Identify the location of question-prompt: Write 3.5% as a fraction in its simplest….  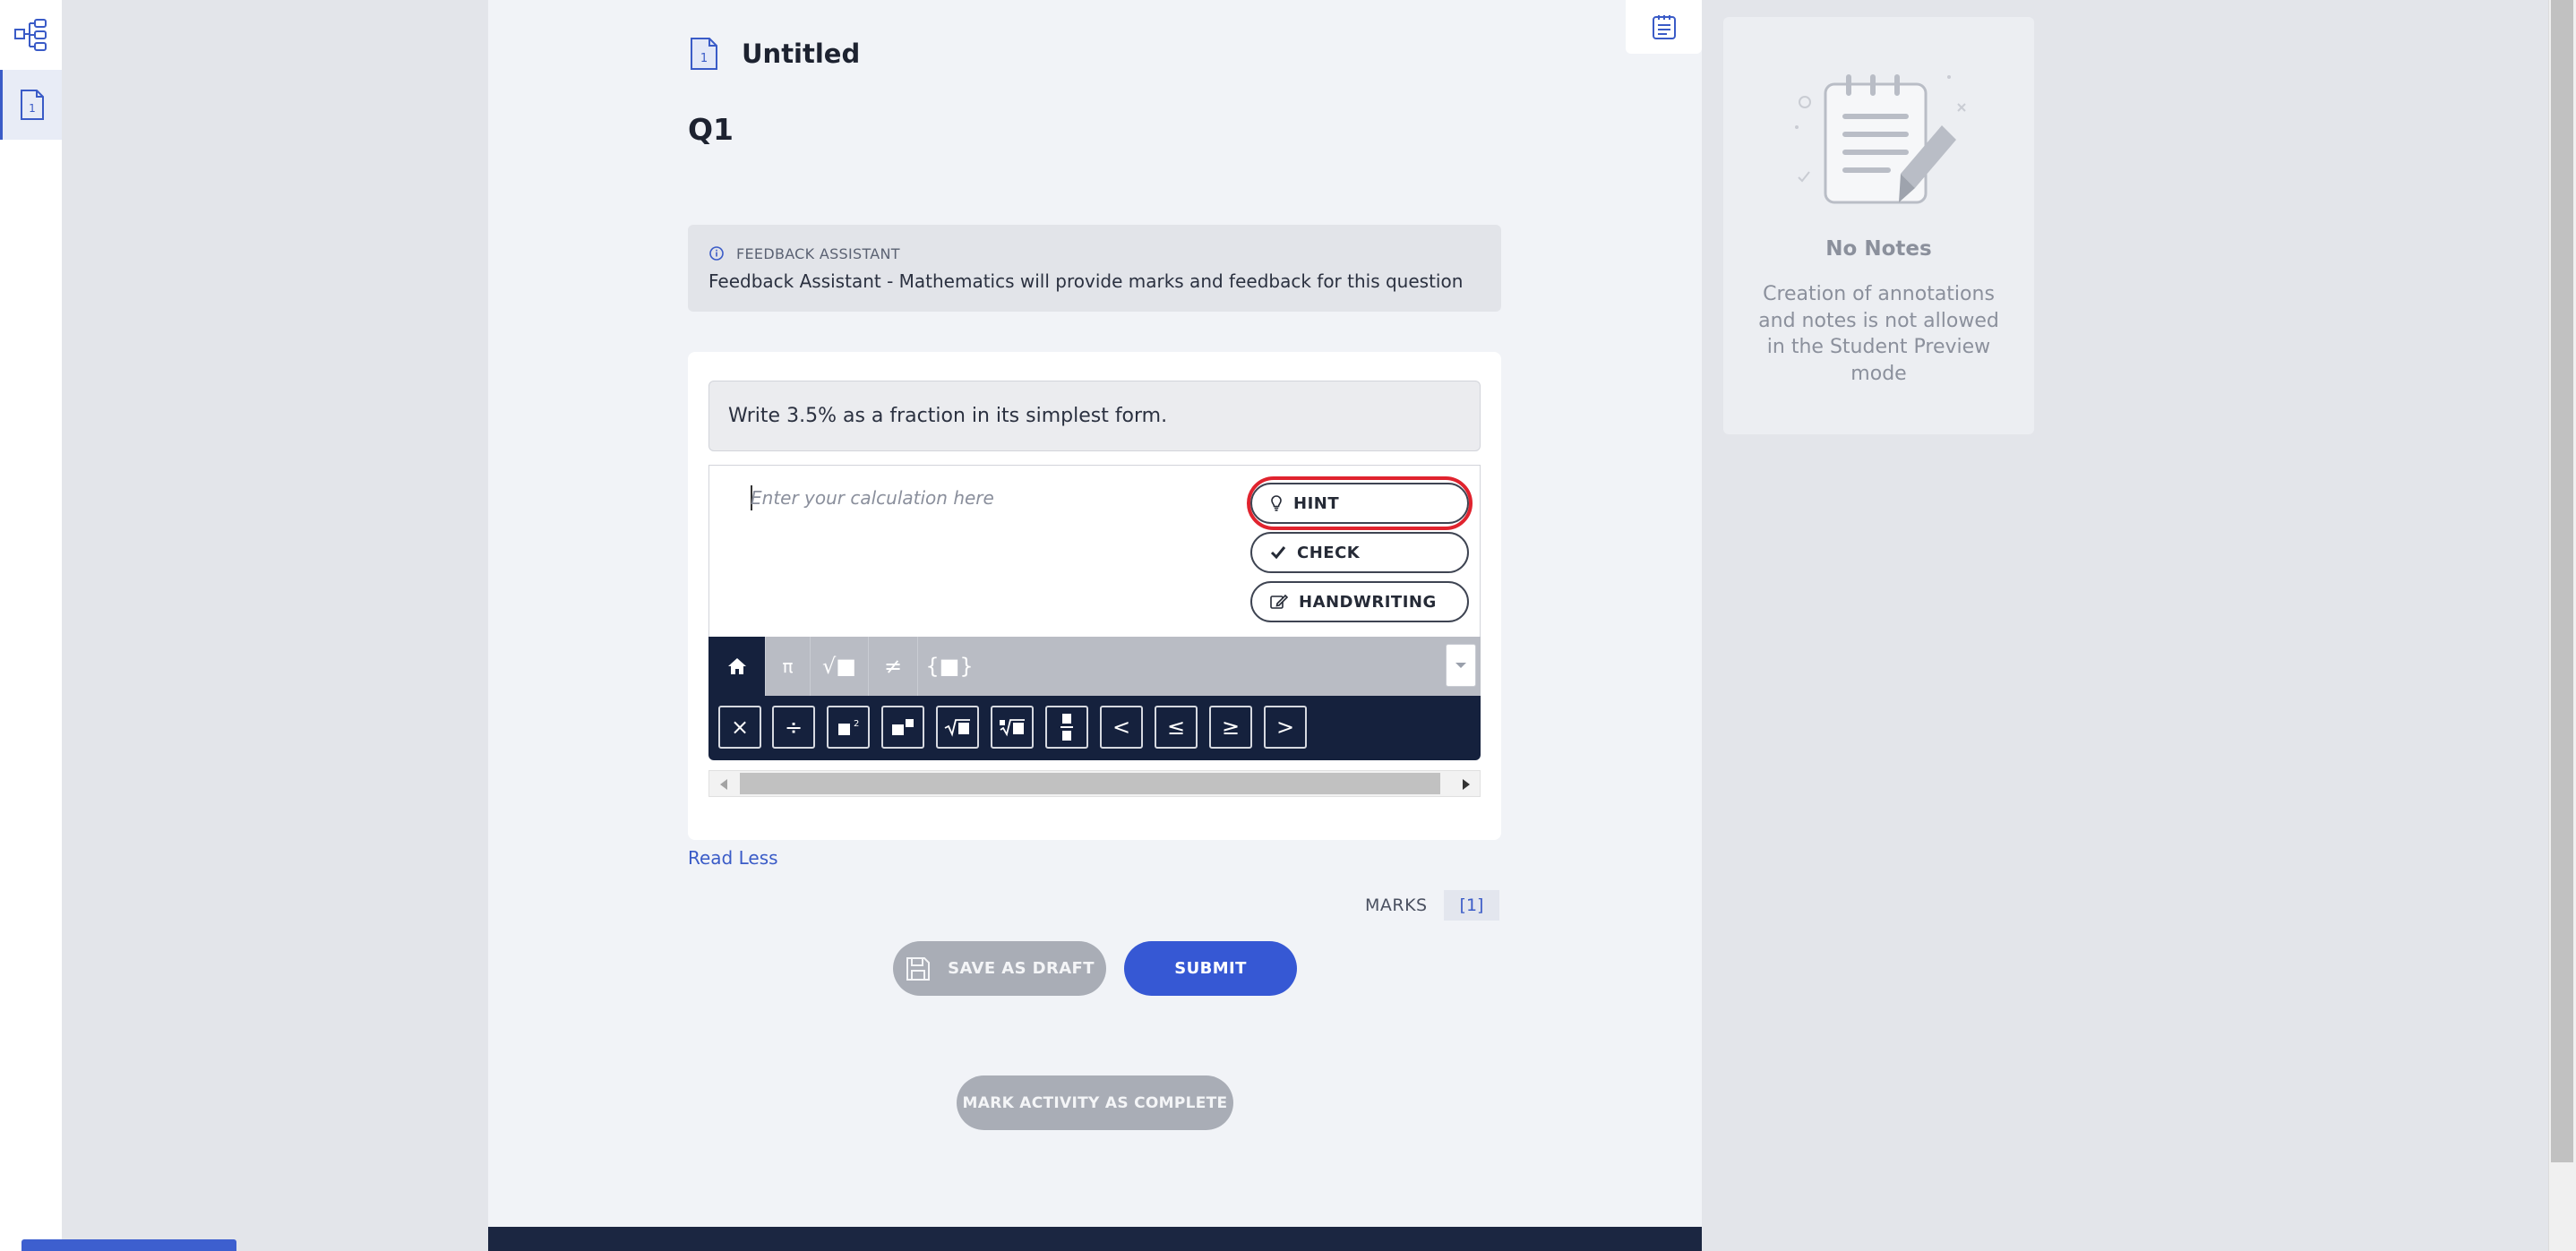
(948, 416).